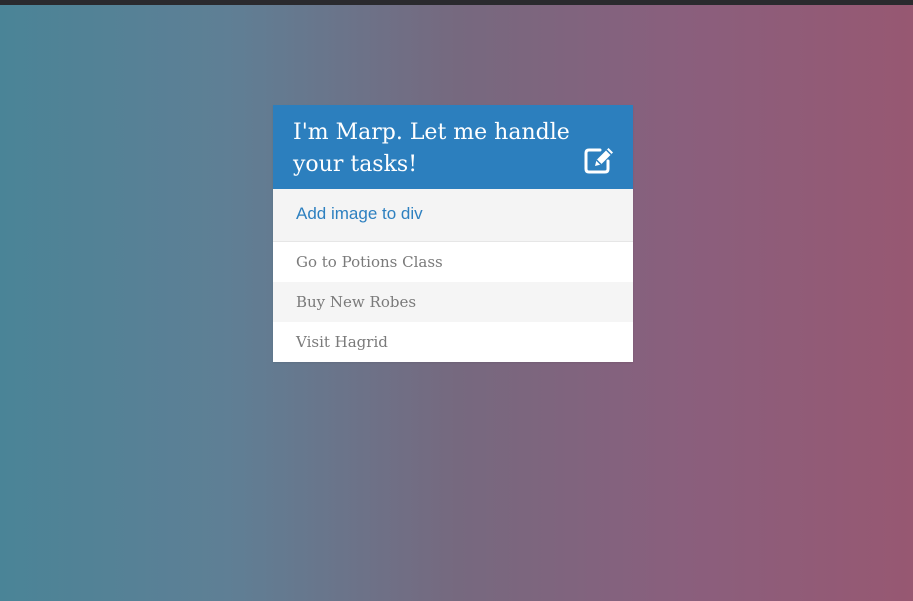  I want to click on task-item: Visit Hagrid, so click(453, 342).